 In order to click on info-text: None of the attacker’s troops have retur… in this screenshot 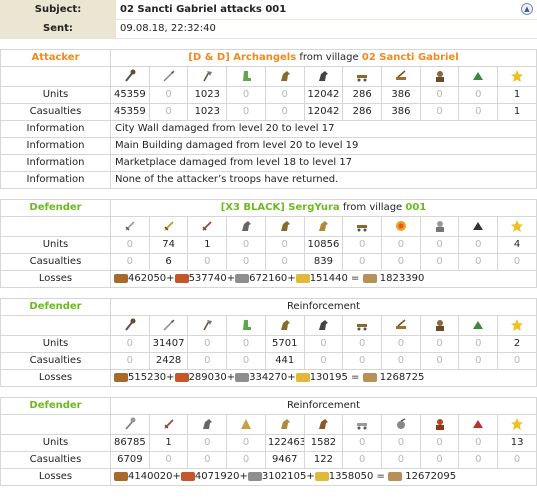, I will do `click(323, 179)`.